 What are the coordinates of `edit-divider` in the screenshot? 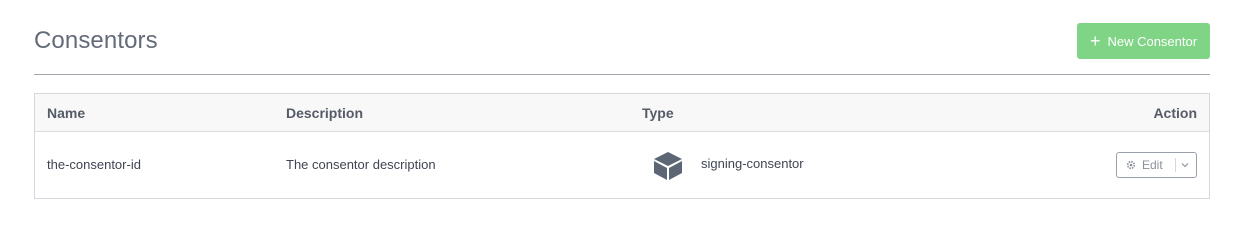 It's located at (1175, 165).